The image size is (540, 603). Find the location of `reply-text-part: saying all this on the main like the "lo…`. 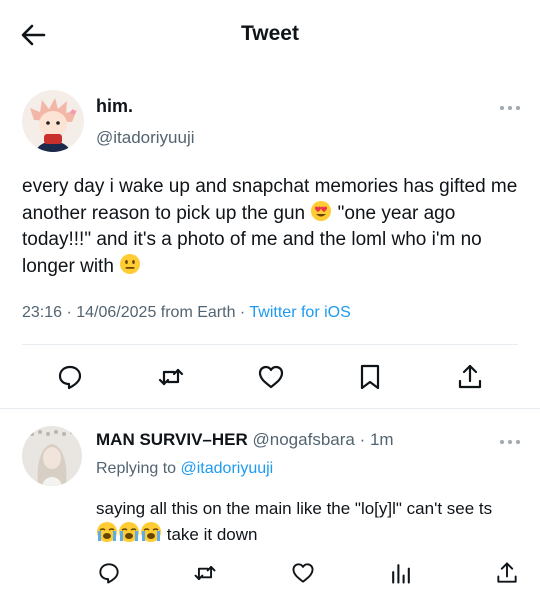

reply-text-part: saying all this on the main like the "lo… is located at coordinates (294, 508).